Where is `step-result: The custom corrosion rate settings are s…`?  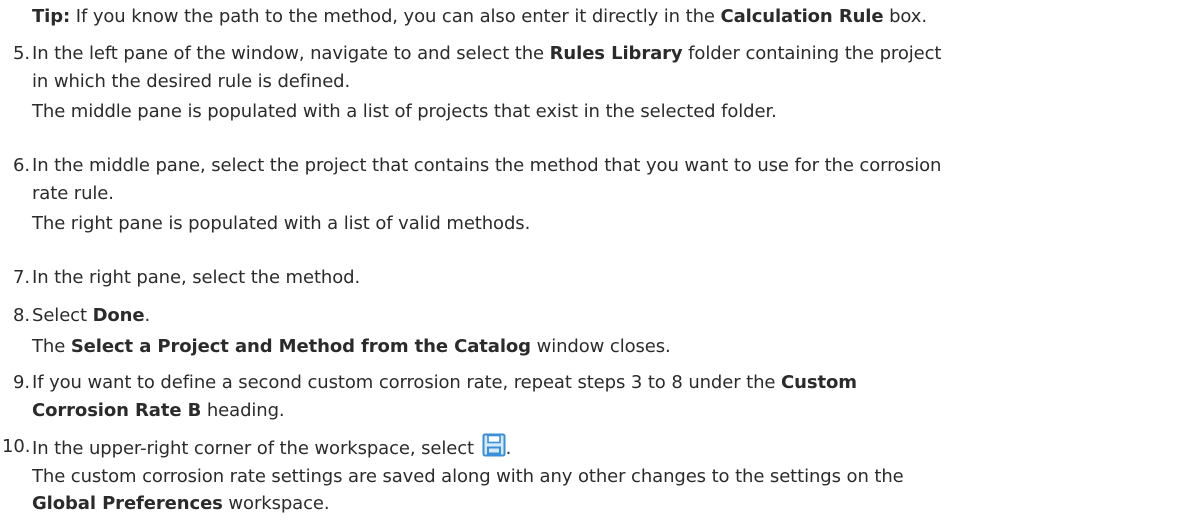
step-result: The custom corrosion rate settings are s… is located at coordinates (468, 476).